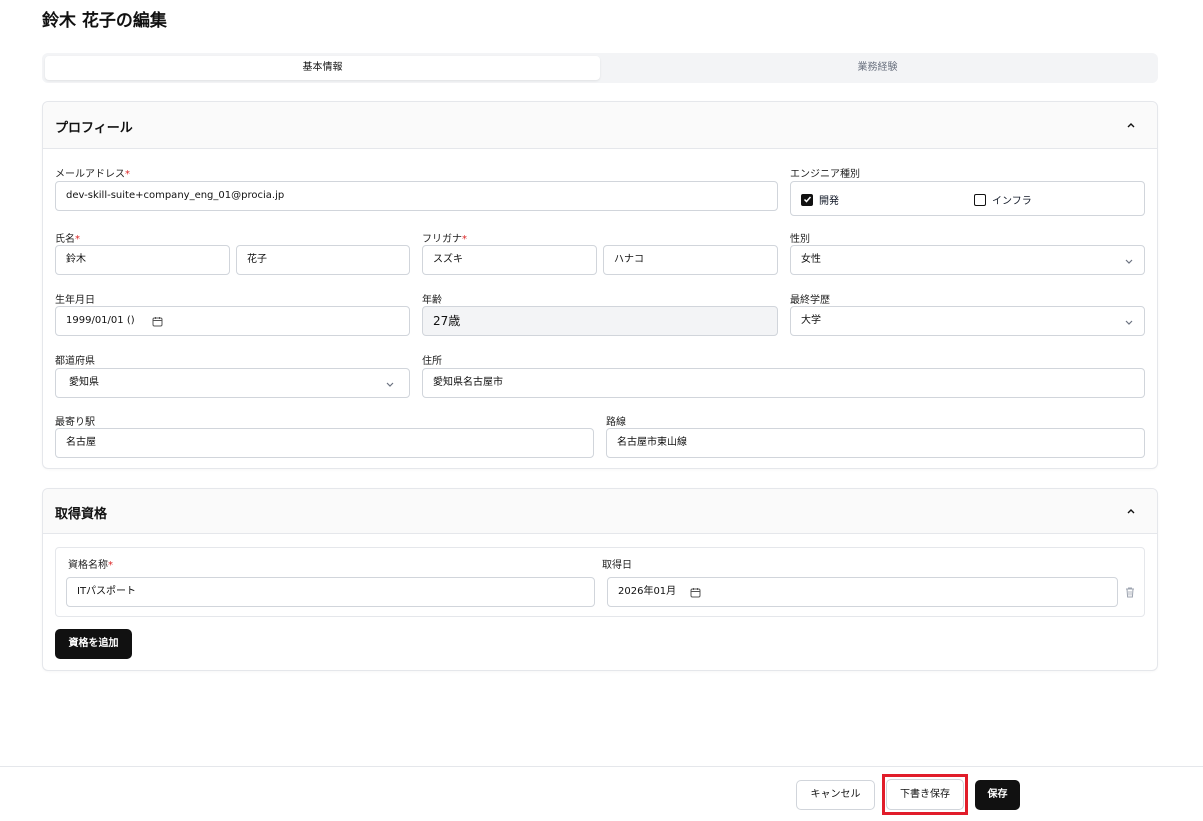 Image resolution: width=1203 pixels, height=821 pixels. What do you see at coordinates (967, 260) in the screenshot?
I see `gender-select: 女性` at bounding box center [967, 260].